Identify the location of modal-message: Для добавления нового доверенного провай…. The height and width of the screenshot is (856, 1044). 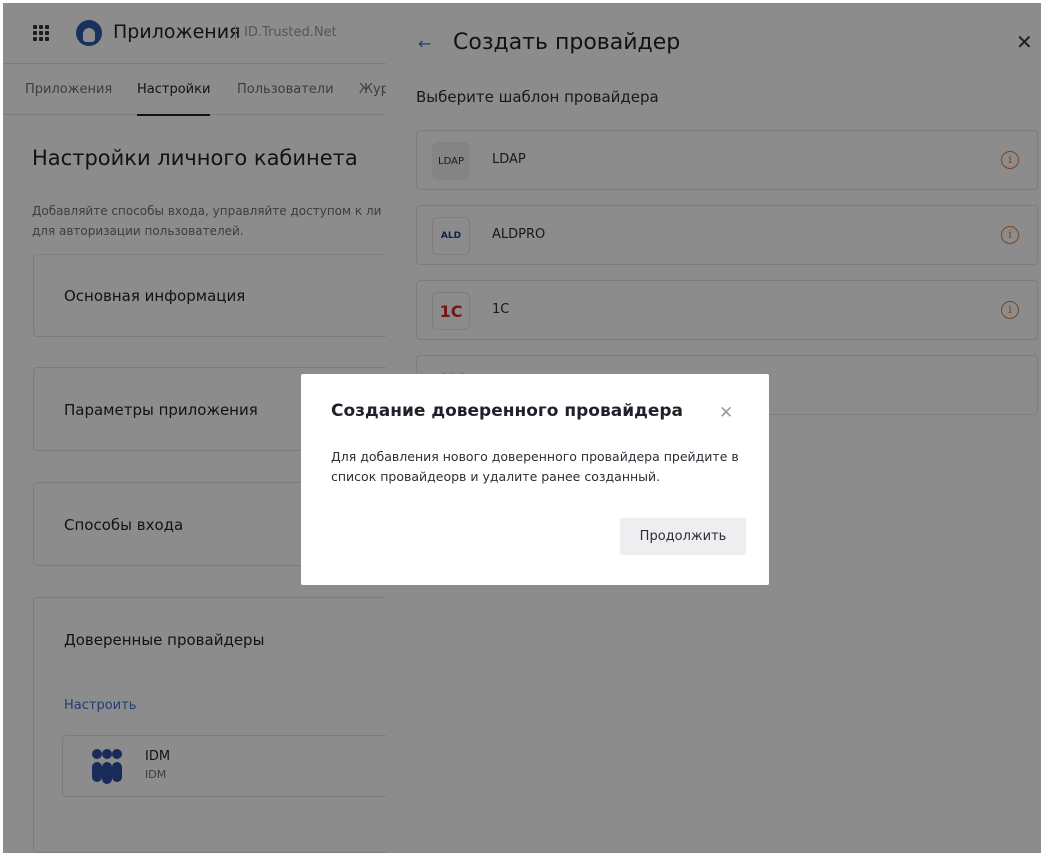
(535, 466).